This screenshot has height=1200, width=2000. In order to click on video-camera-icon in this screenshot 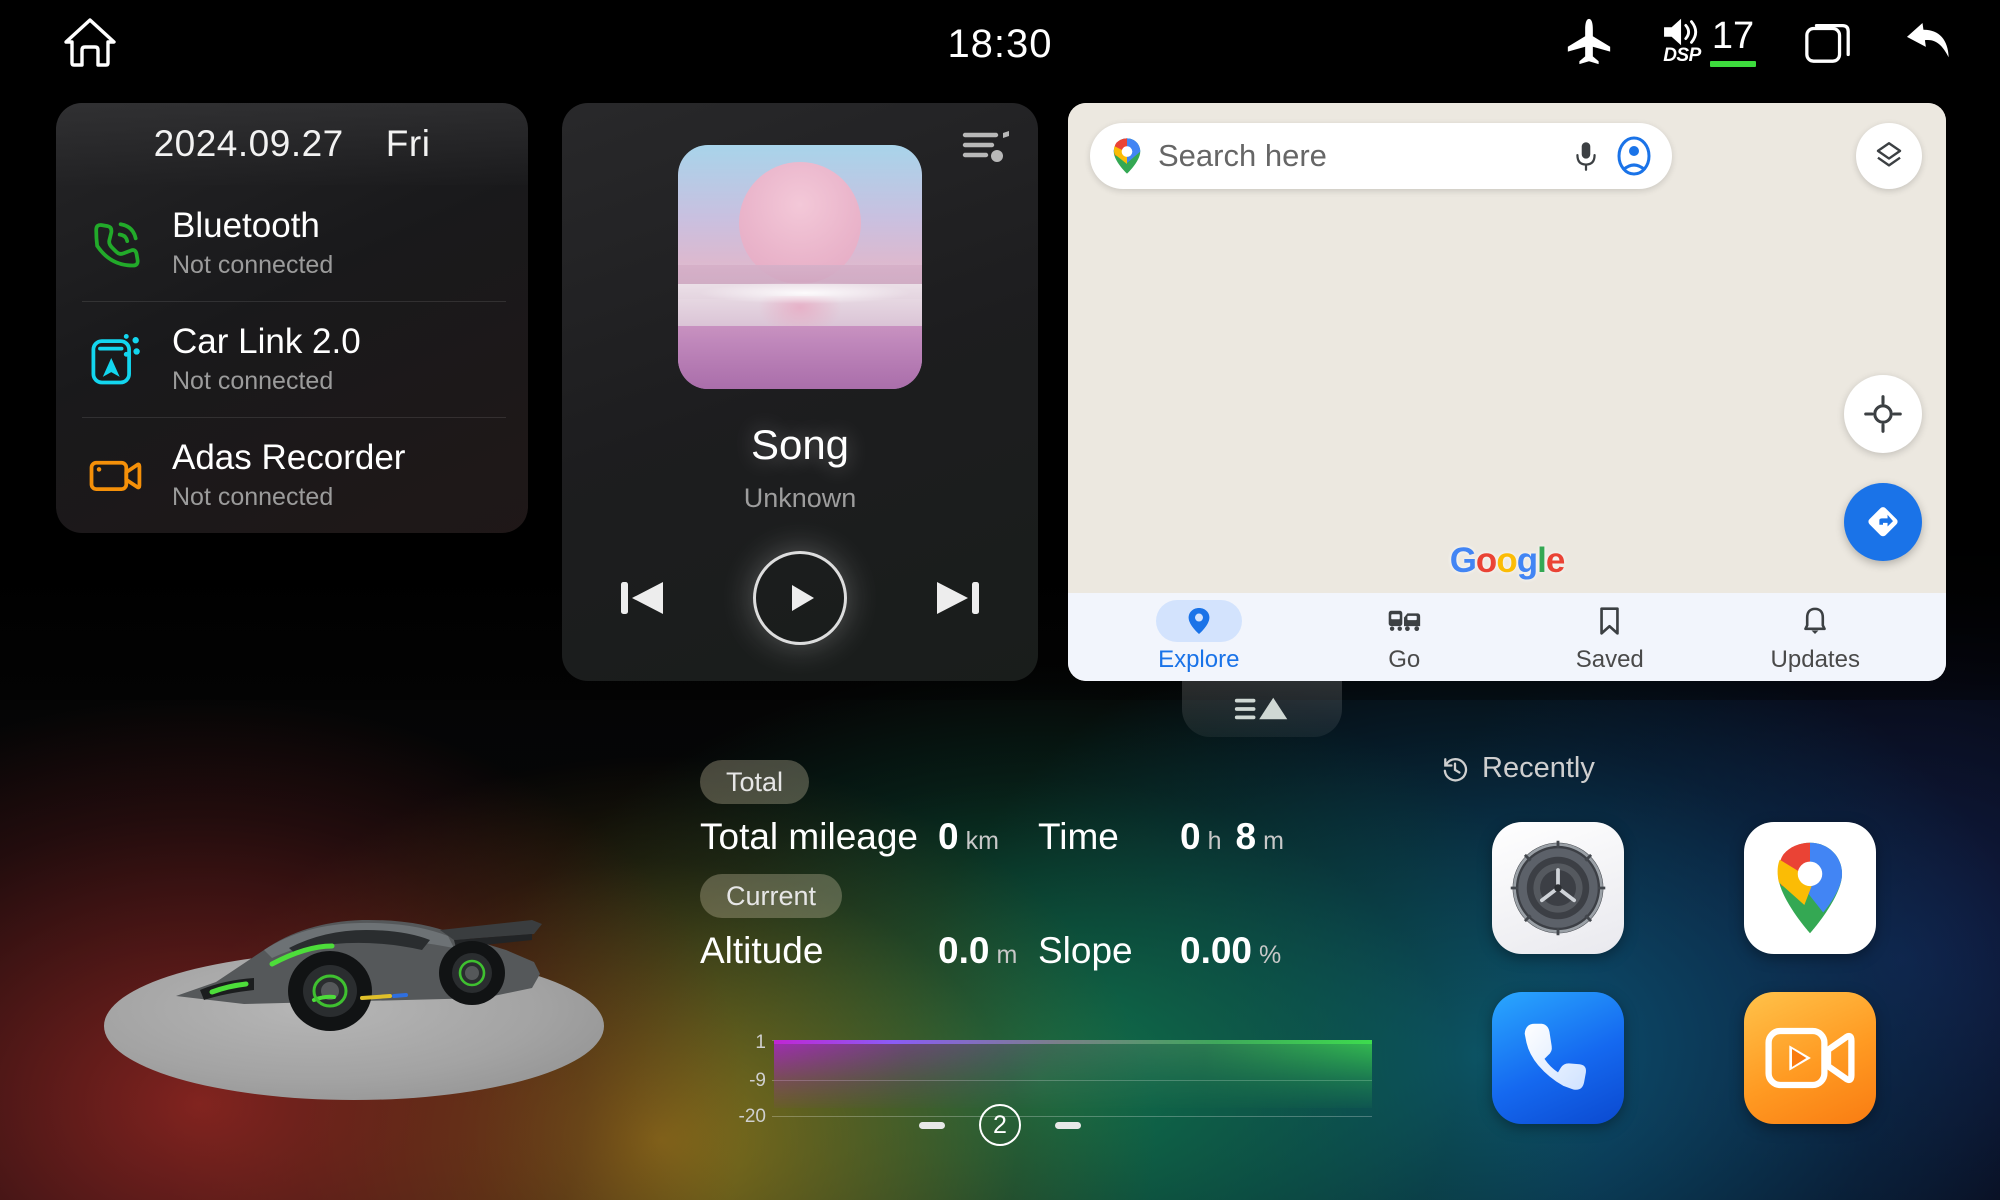, I will do `click(115, 475)`.